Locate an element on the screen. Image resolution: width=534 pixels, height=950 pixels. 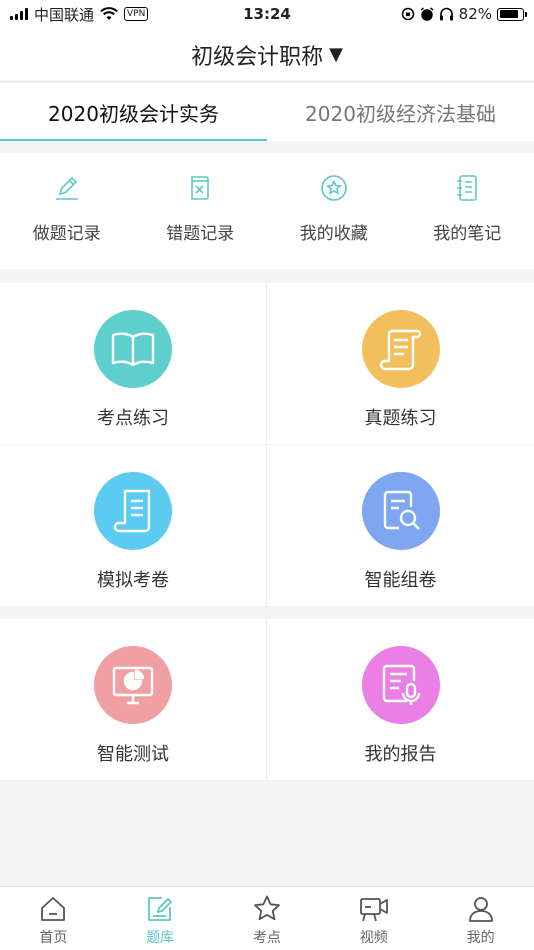
tabbar-mine: 我的 is located at coordinates (480, 918).